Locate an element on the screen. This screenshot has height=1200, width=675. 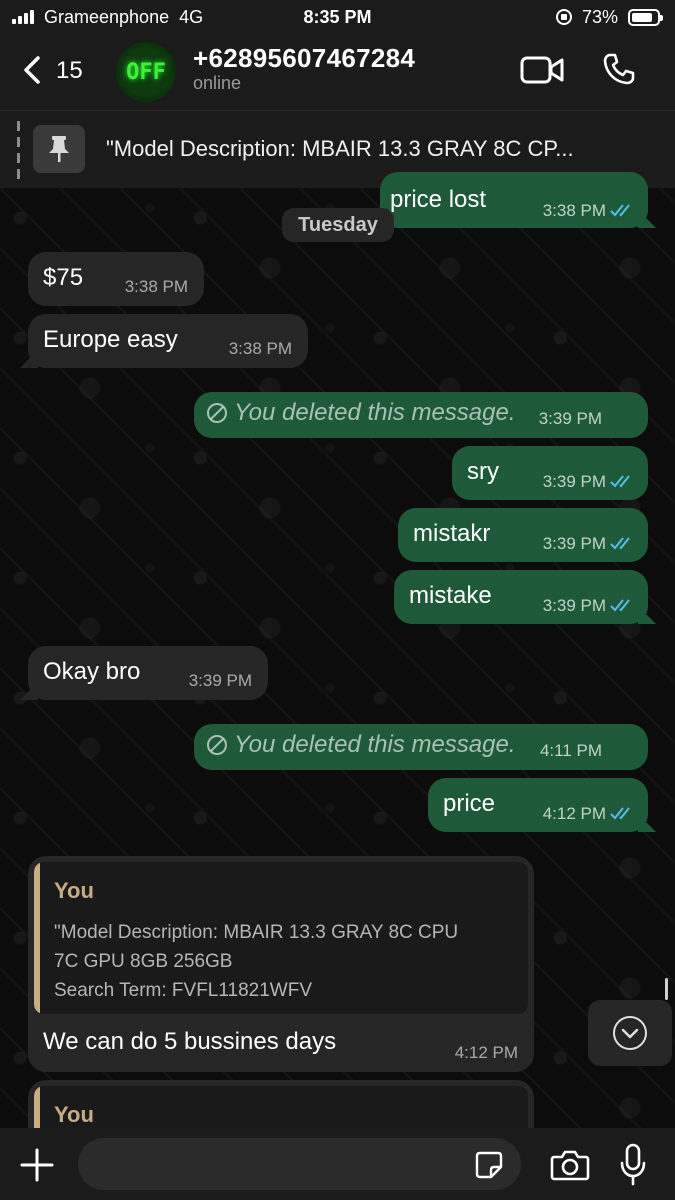
battery-percentage: 73% is located at coordinates (600, 17).